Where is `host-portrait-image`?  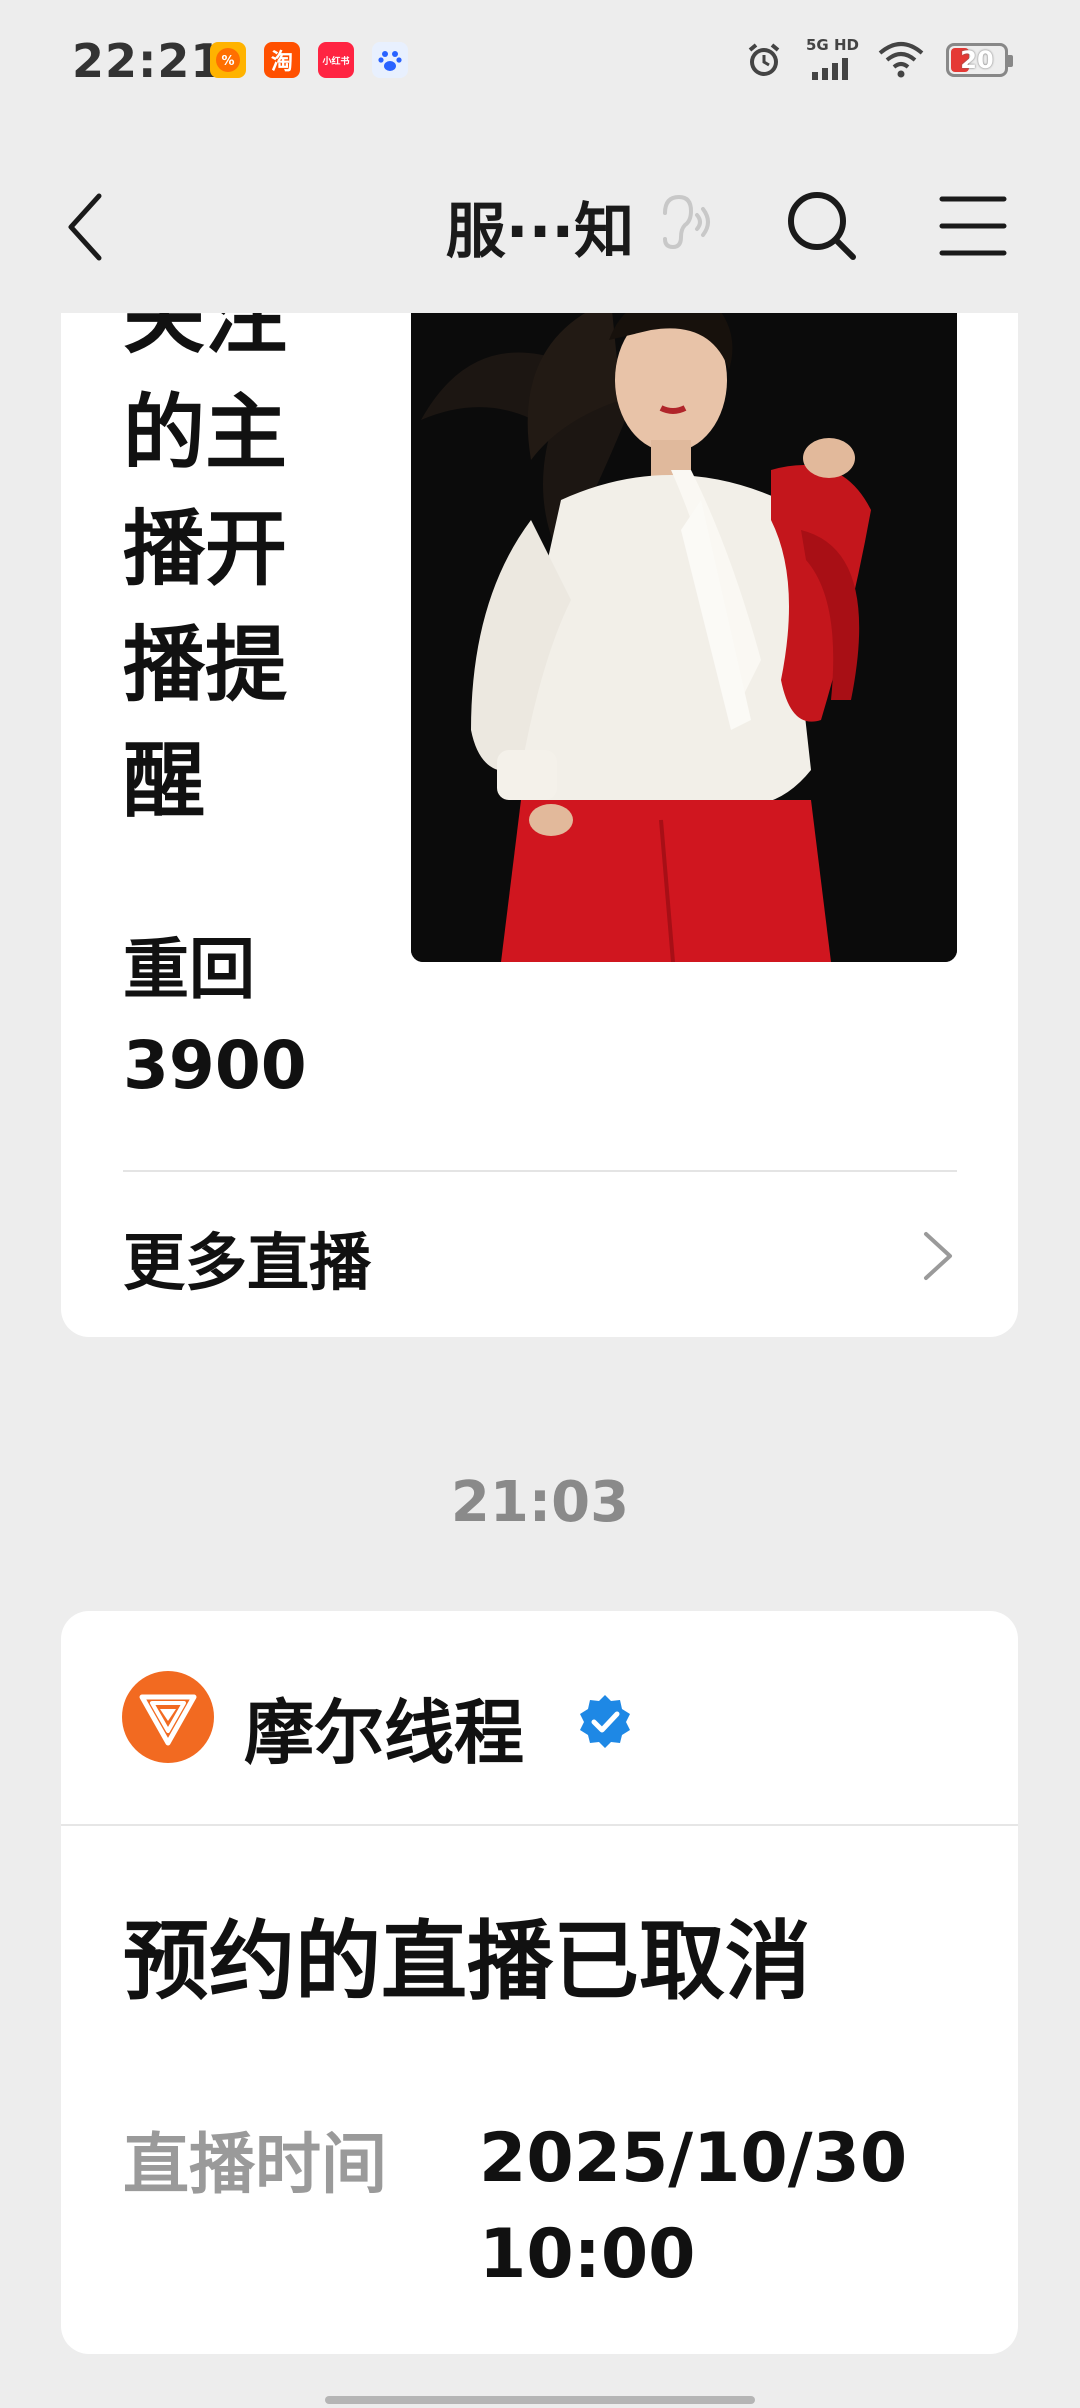
host-portrait-image is located at coordinates (684, 631).